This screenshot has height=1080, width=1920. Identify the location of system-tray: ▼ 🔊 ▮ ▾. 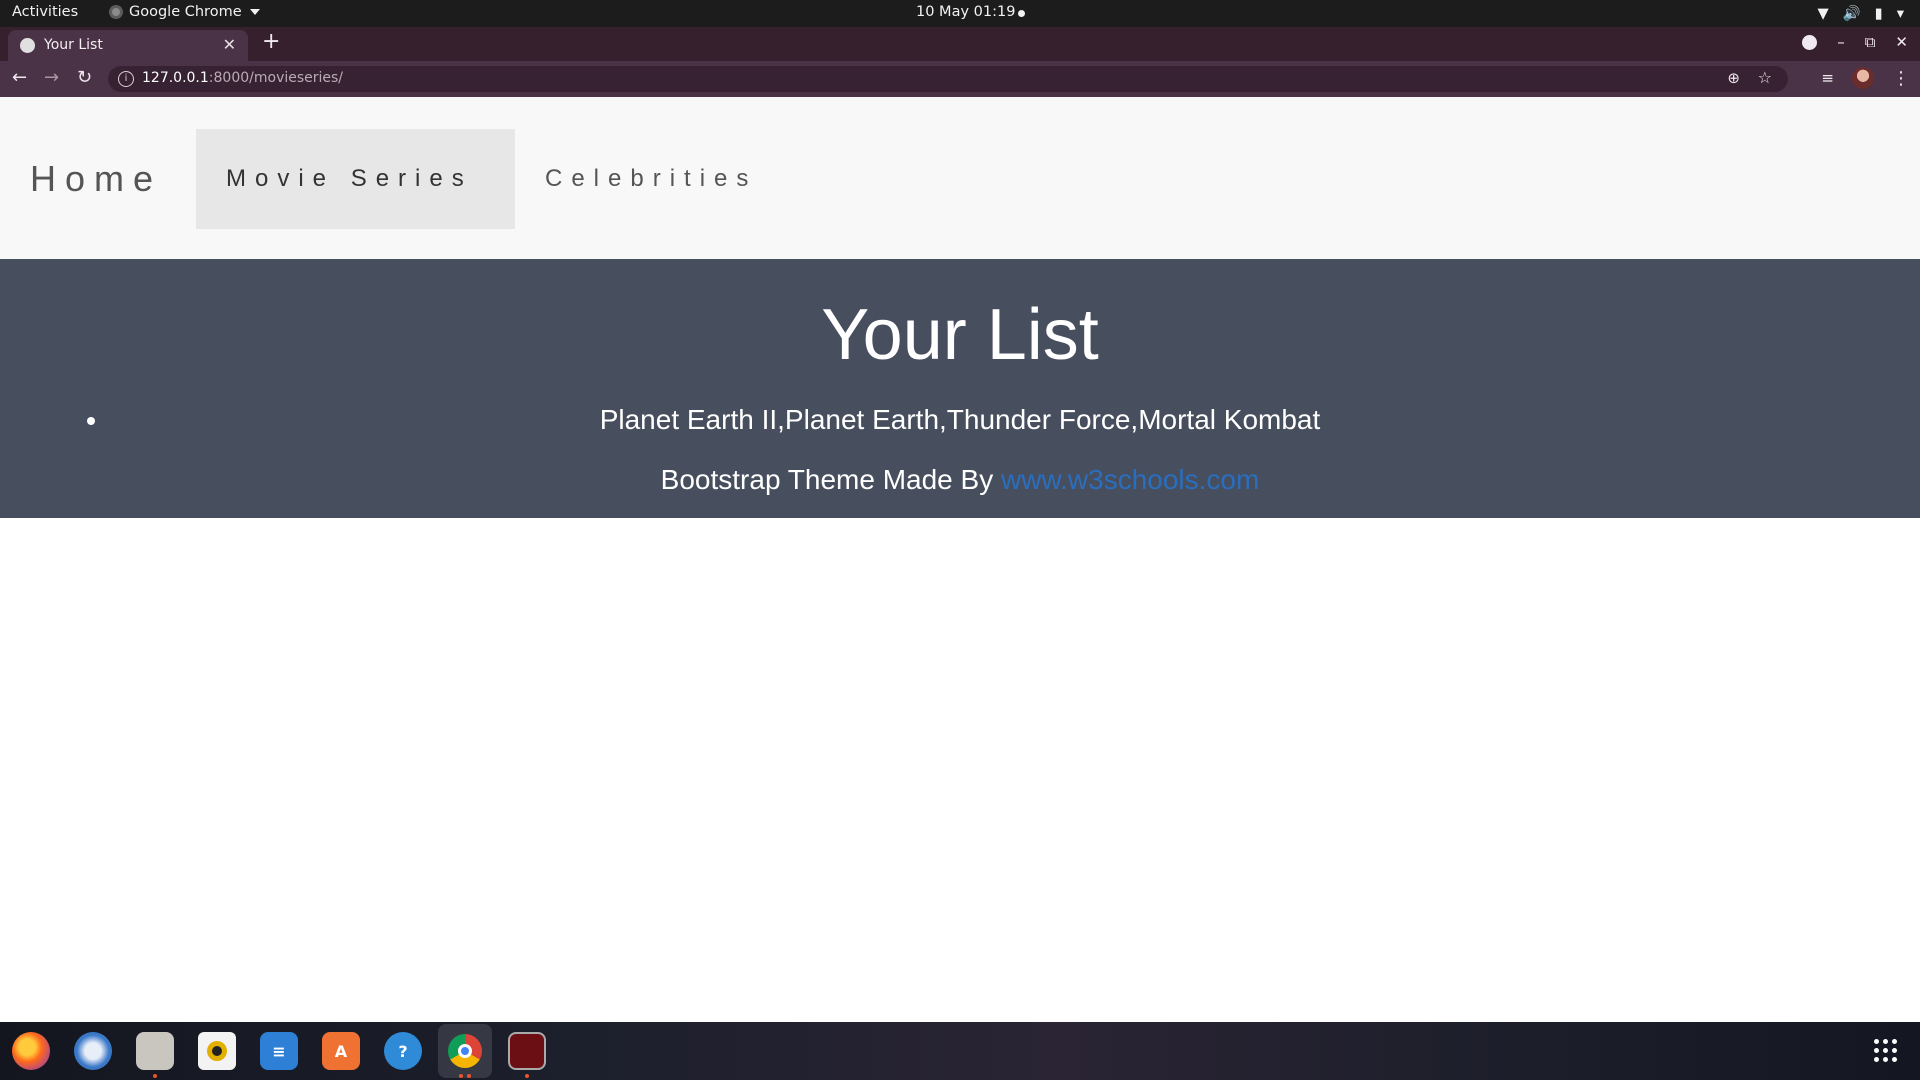
(1861, 13).